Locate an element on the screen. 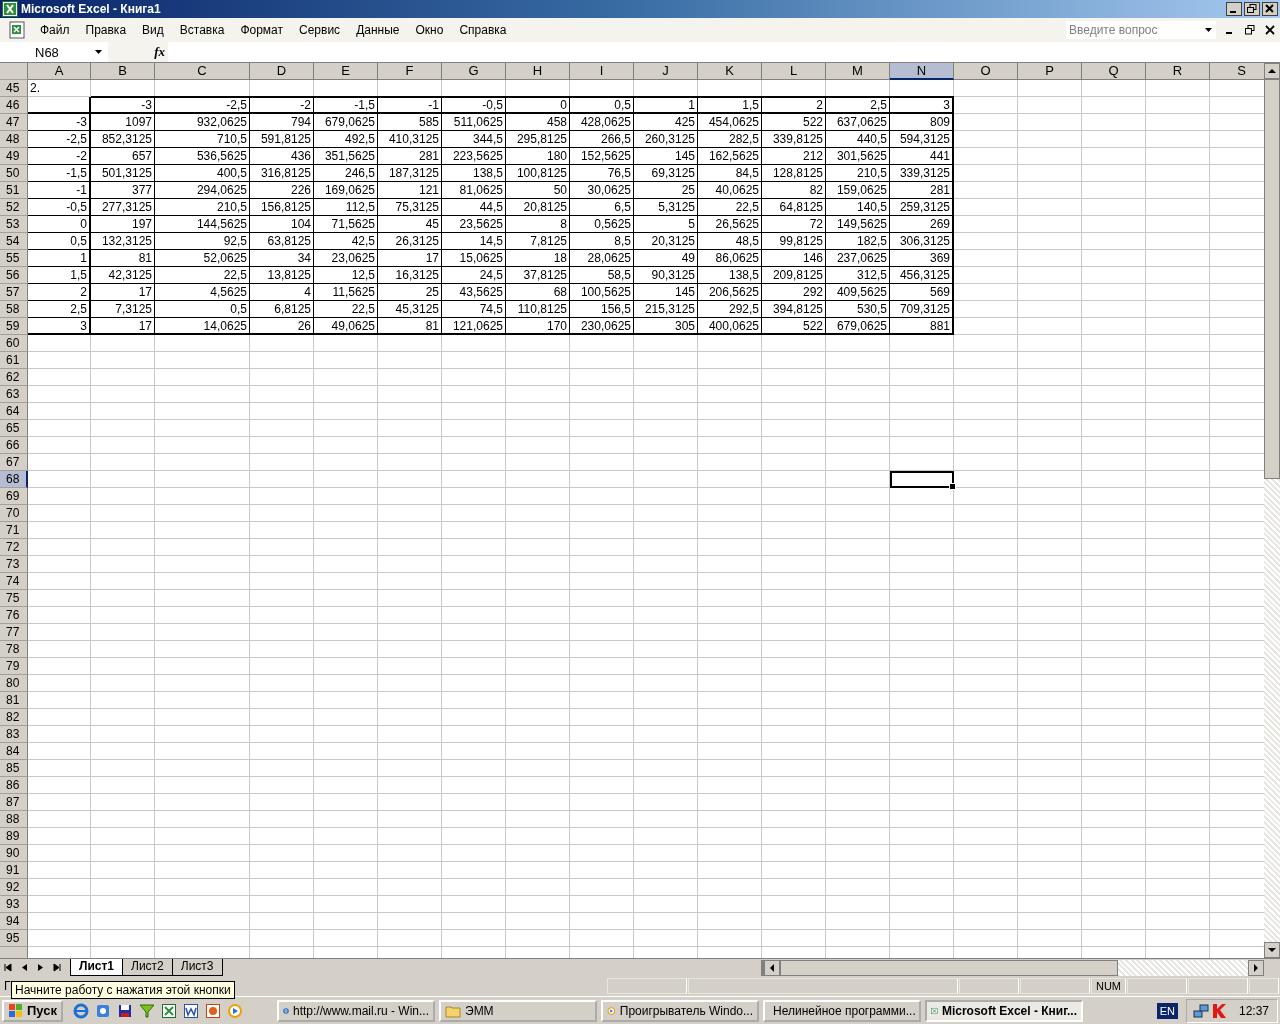  document-icon is located at coordinates (191, 1010).